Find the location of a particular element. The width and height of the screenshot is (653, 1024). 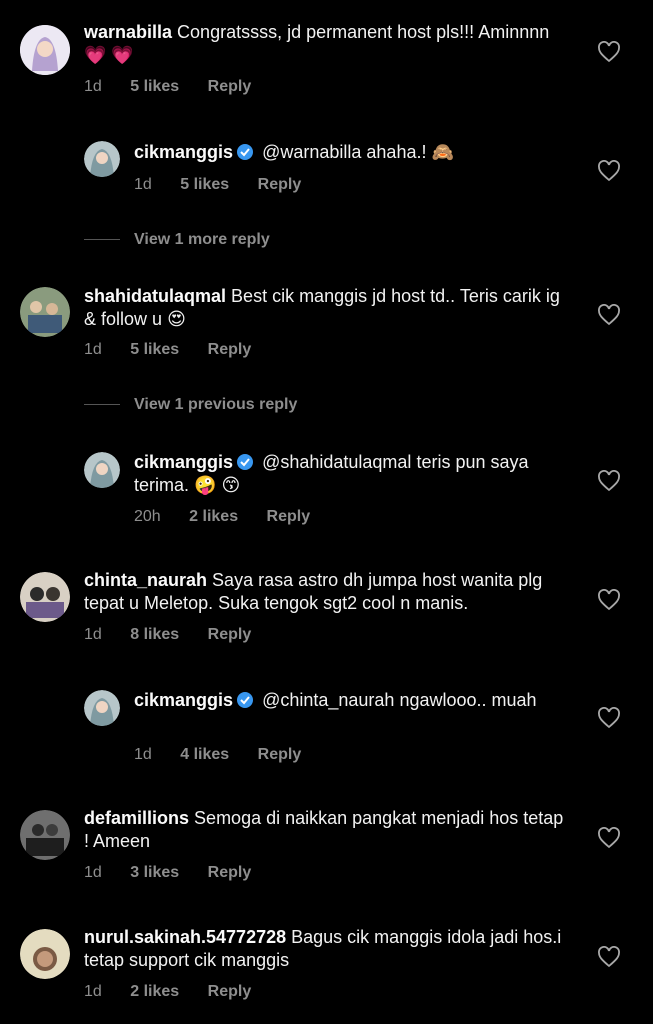

view-more-replies: View 1 more reply is located at coordinates (177, 240).